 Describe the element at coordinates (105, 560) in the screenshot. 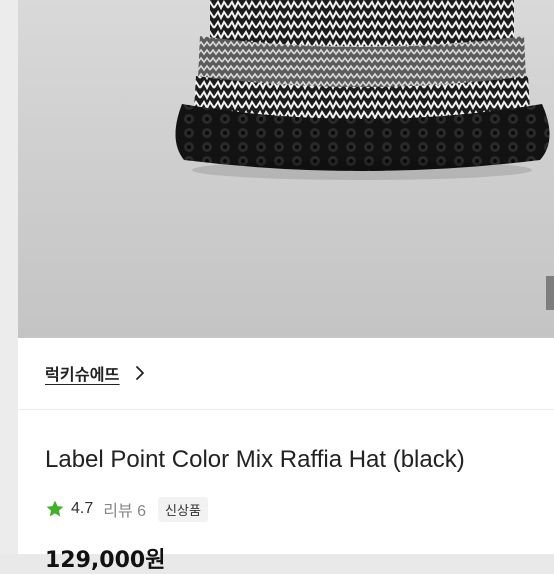

I see `price: 129,000원` at that location.